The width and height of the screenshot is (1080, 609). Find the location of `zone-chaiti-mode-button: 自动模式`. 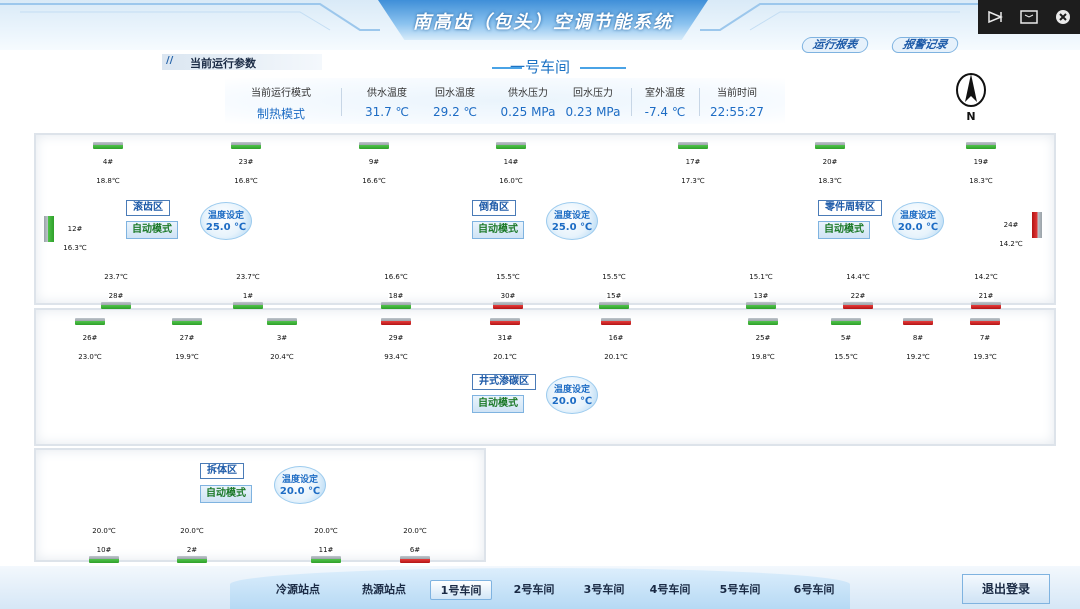

zone-chaiti-mode-button: 自动模式 is located at coordinates (226, 494).